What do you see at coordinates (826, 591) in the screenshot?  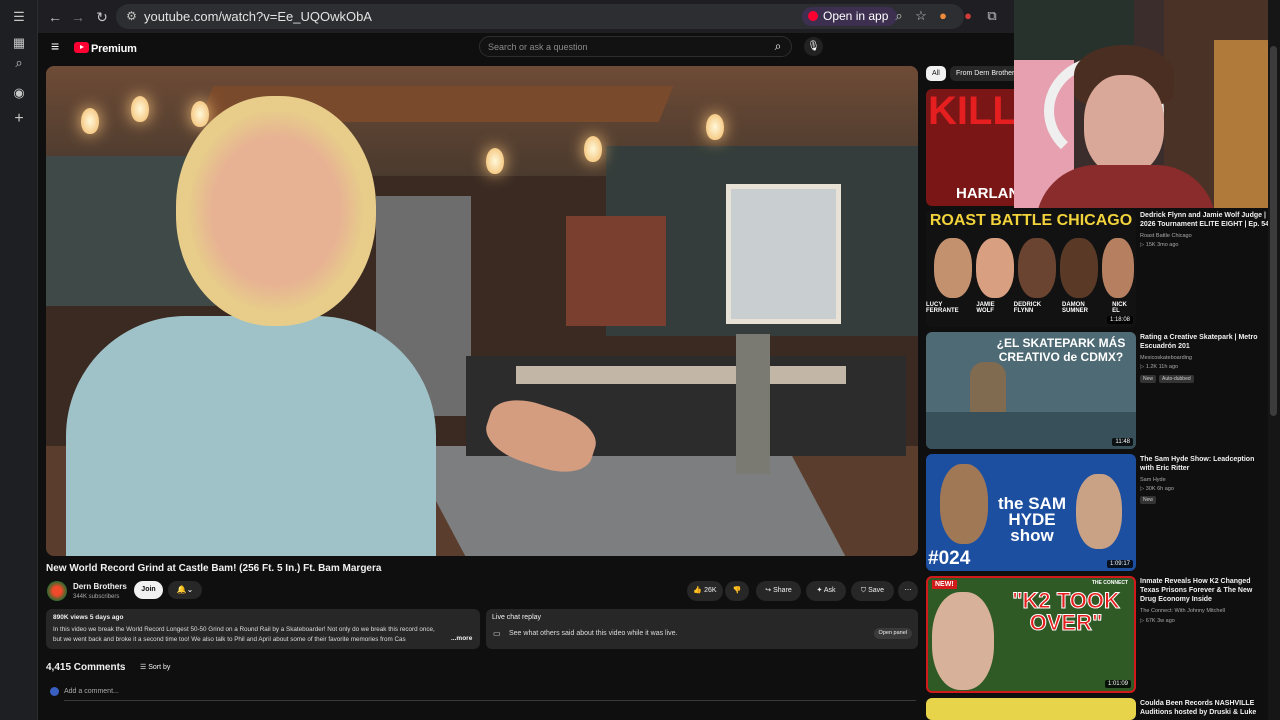 I see `ask-button: ✦ Ask` at bounding box center [826, 591].